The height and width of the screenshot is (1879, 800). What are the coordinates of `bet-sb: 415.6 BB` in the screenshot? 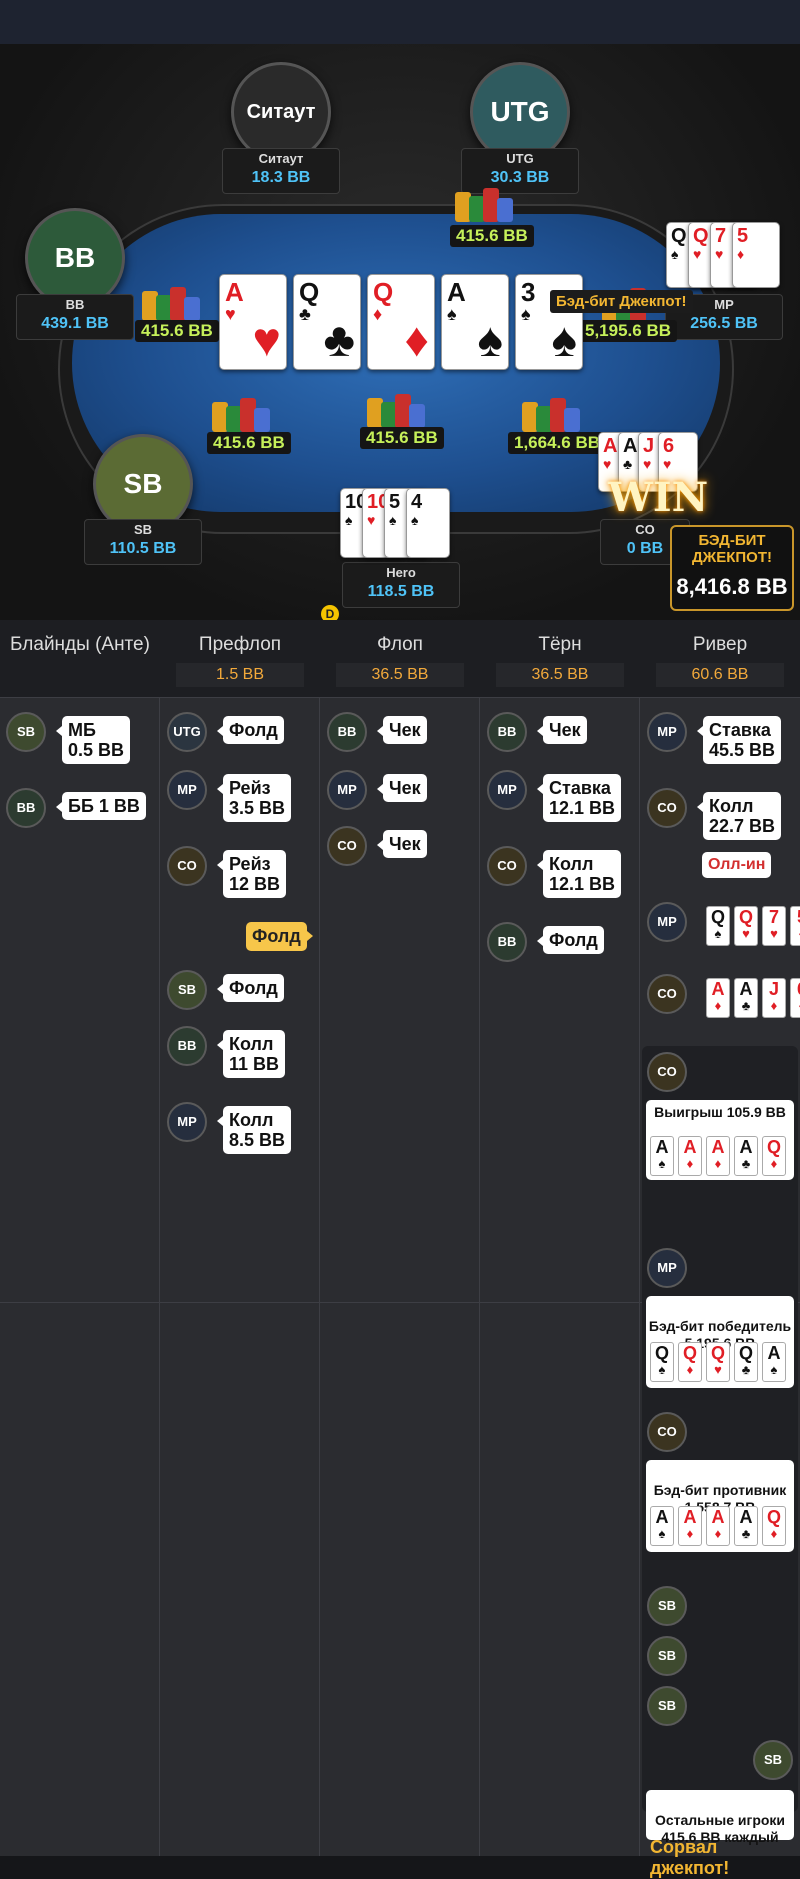 It's located at (249, 443).